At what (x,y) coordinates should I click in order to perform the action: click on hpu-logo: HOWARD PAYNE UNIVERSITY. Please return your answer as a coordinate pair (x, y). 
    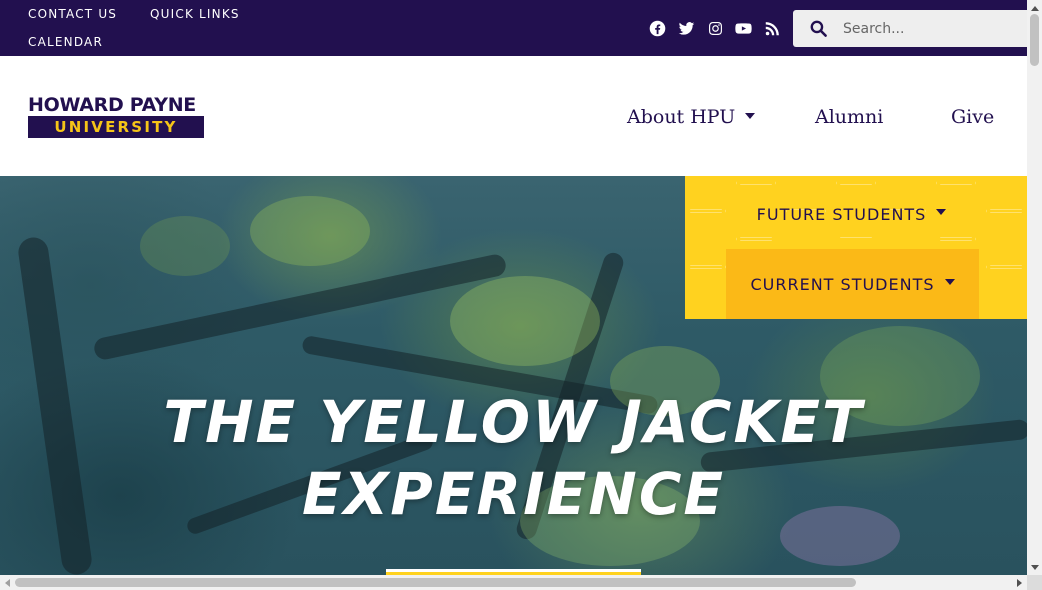
    Looking at the image, I should click on (116, 116).